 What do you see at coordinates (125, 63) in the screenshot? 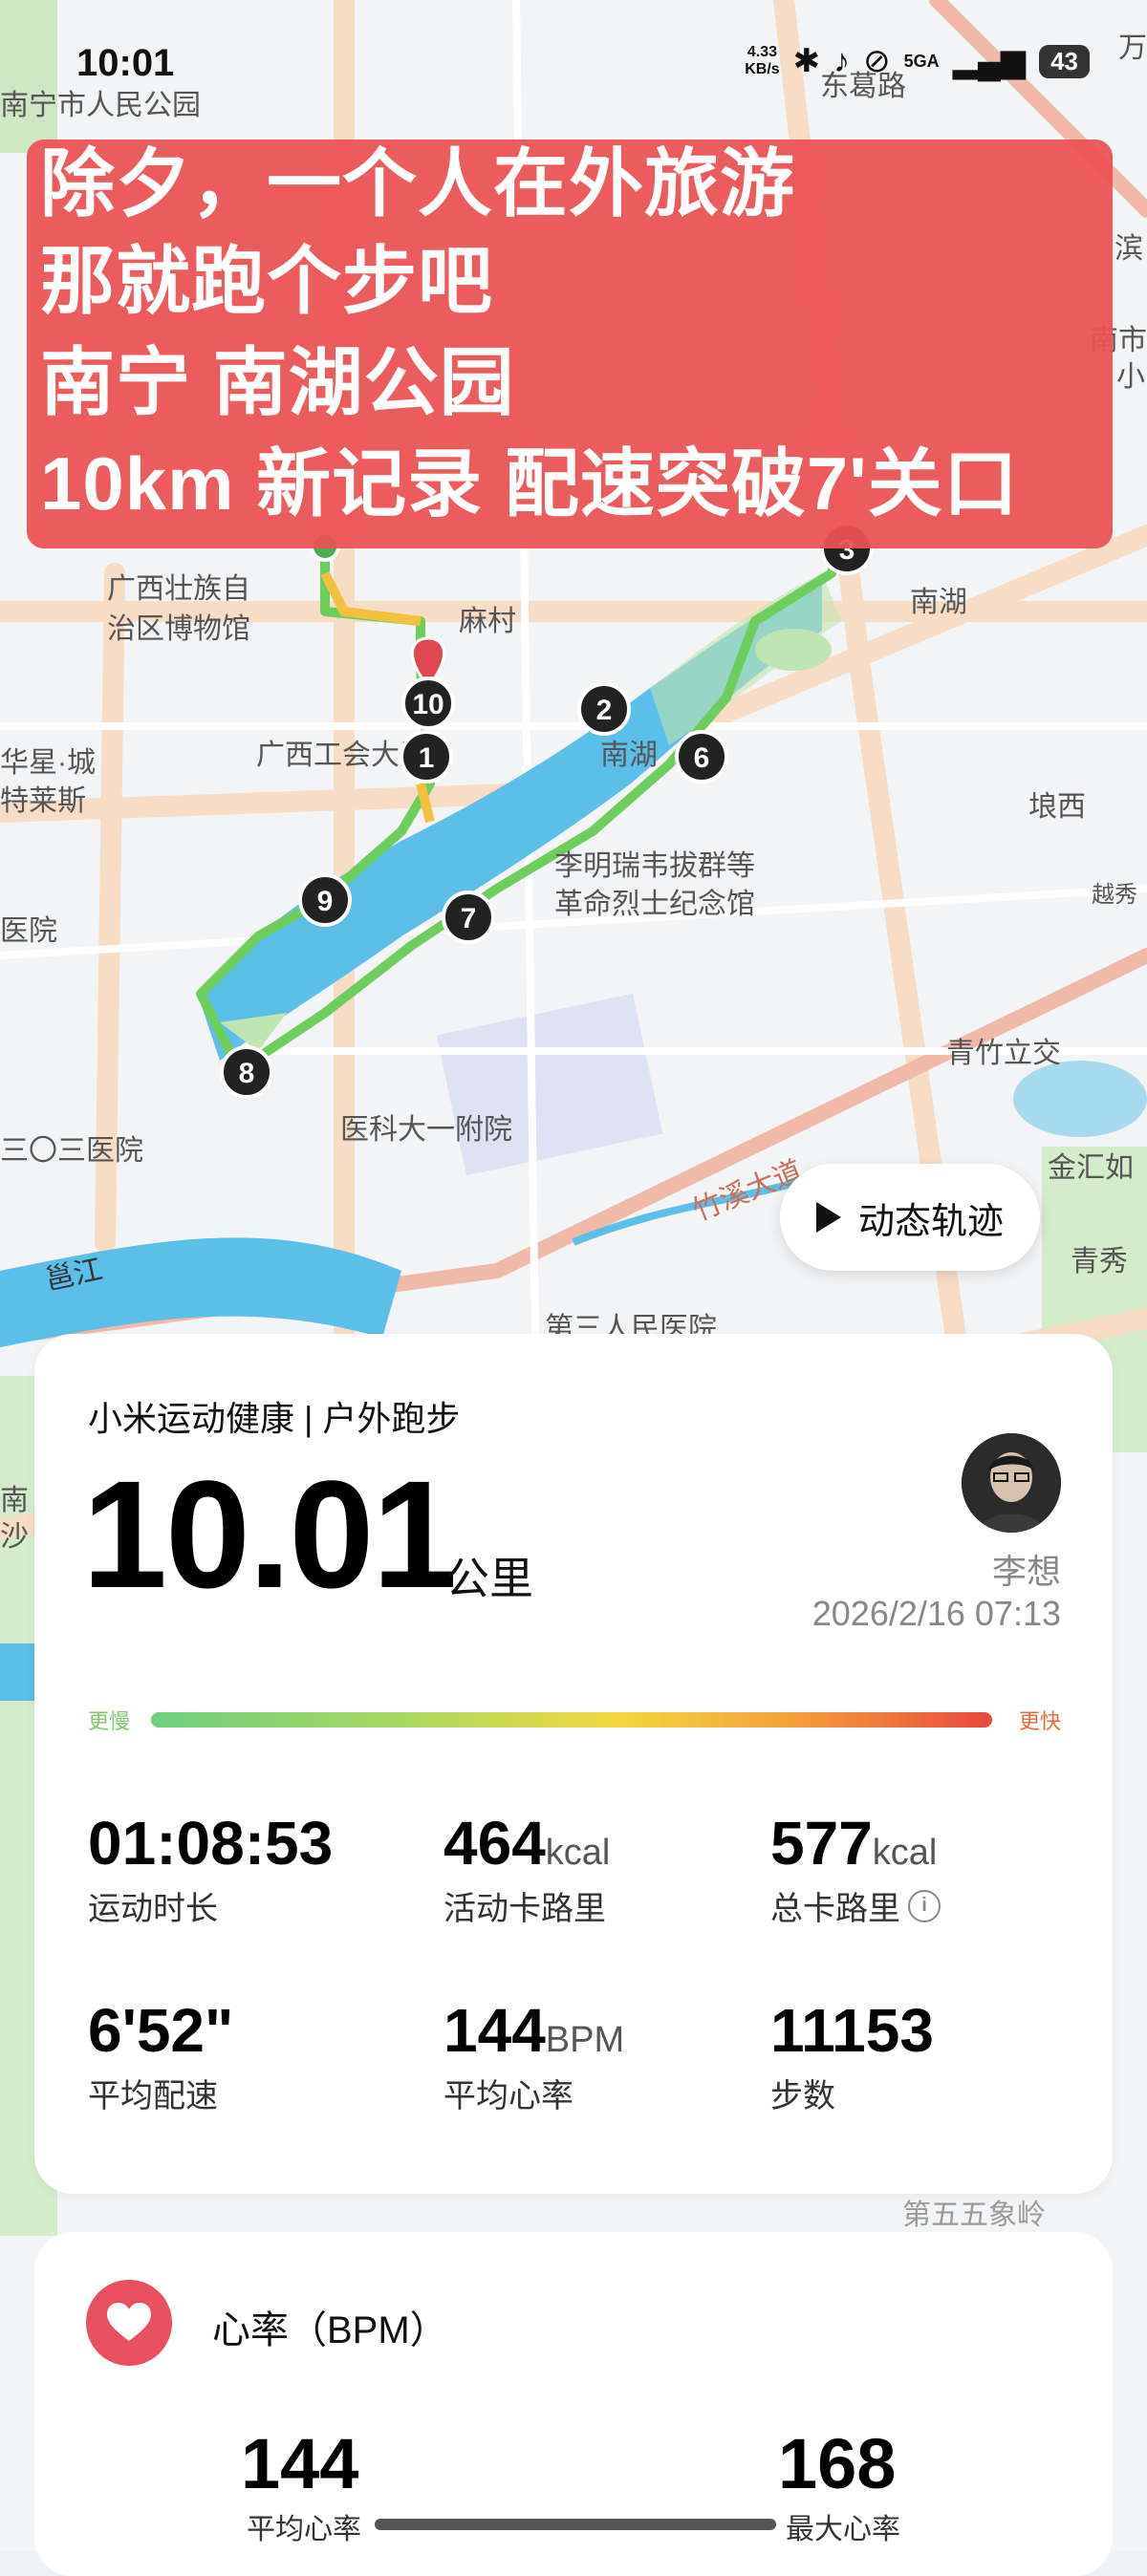
I see `status-time: 10:01` at bounding box center [125, 63].